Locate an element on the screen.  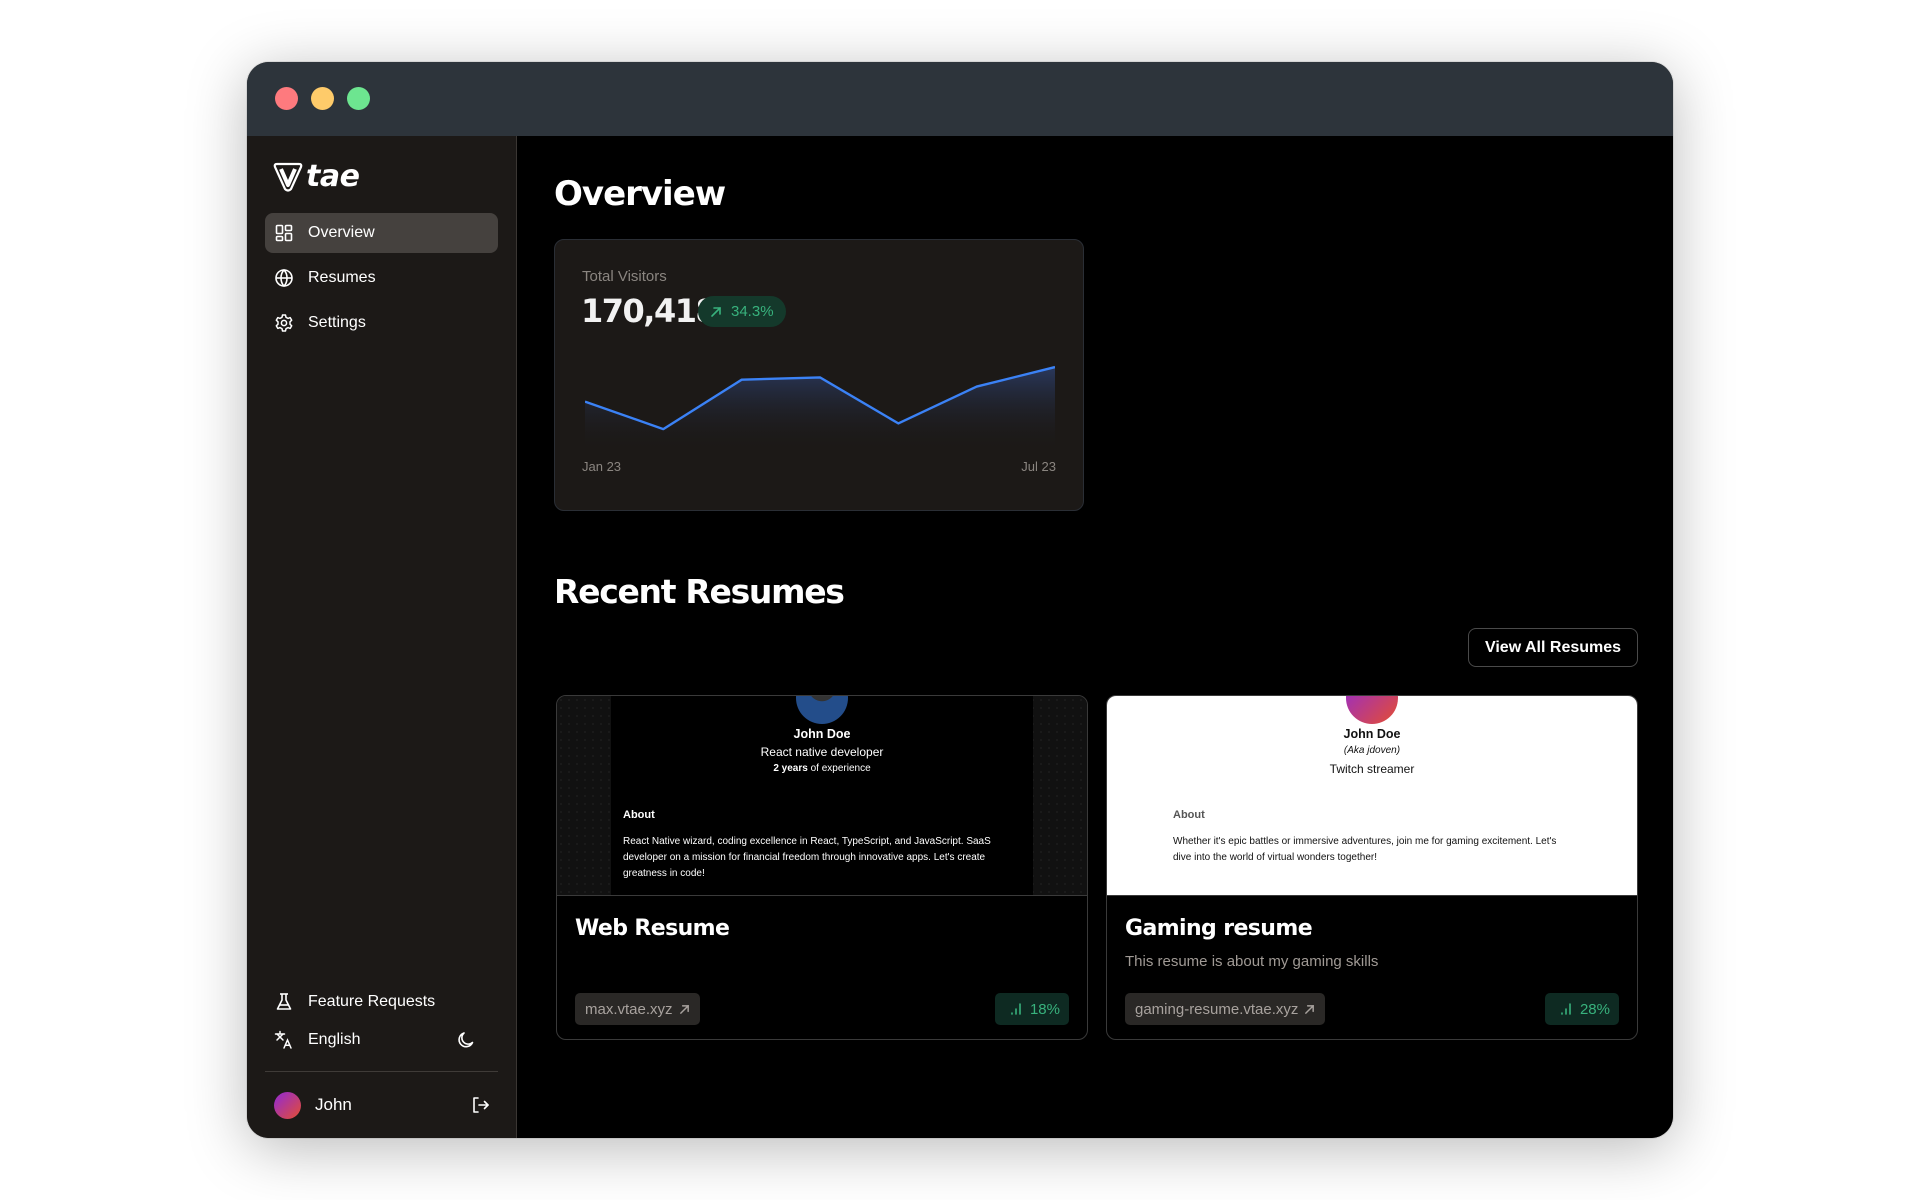
resume-stat-badge: 28% is located at coordinates (1581, 1009).